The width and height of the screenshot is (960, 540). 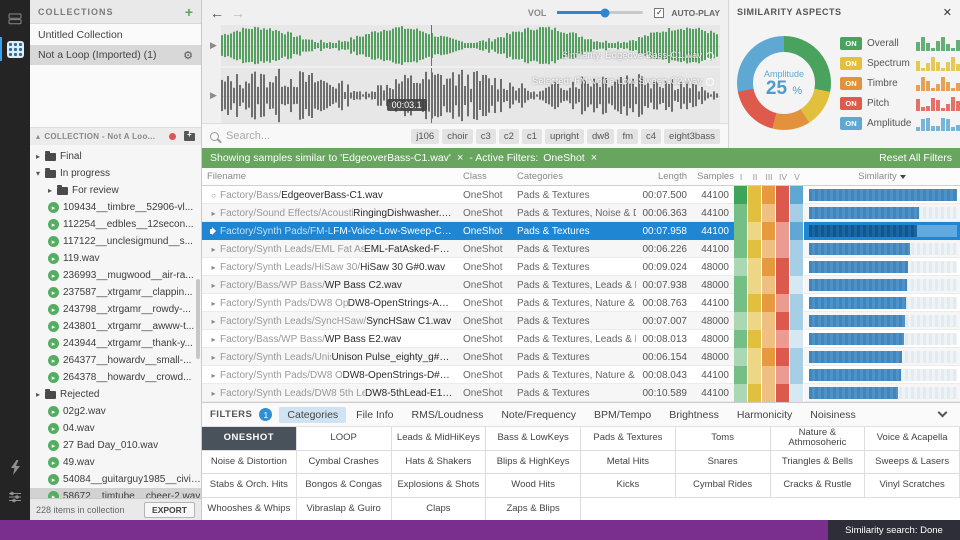 What do you see at coordinates (213, 45) in the screenshot?
I see `play-similarity-button: ▶` at bounding box center [213, 45].